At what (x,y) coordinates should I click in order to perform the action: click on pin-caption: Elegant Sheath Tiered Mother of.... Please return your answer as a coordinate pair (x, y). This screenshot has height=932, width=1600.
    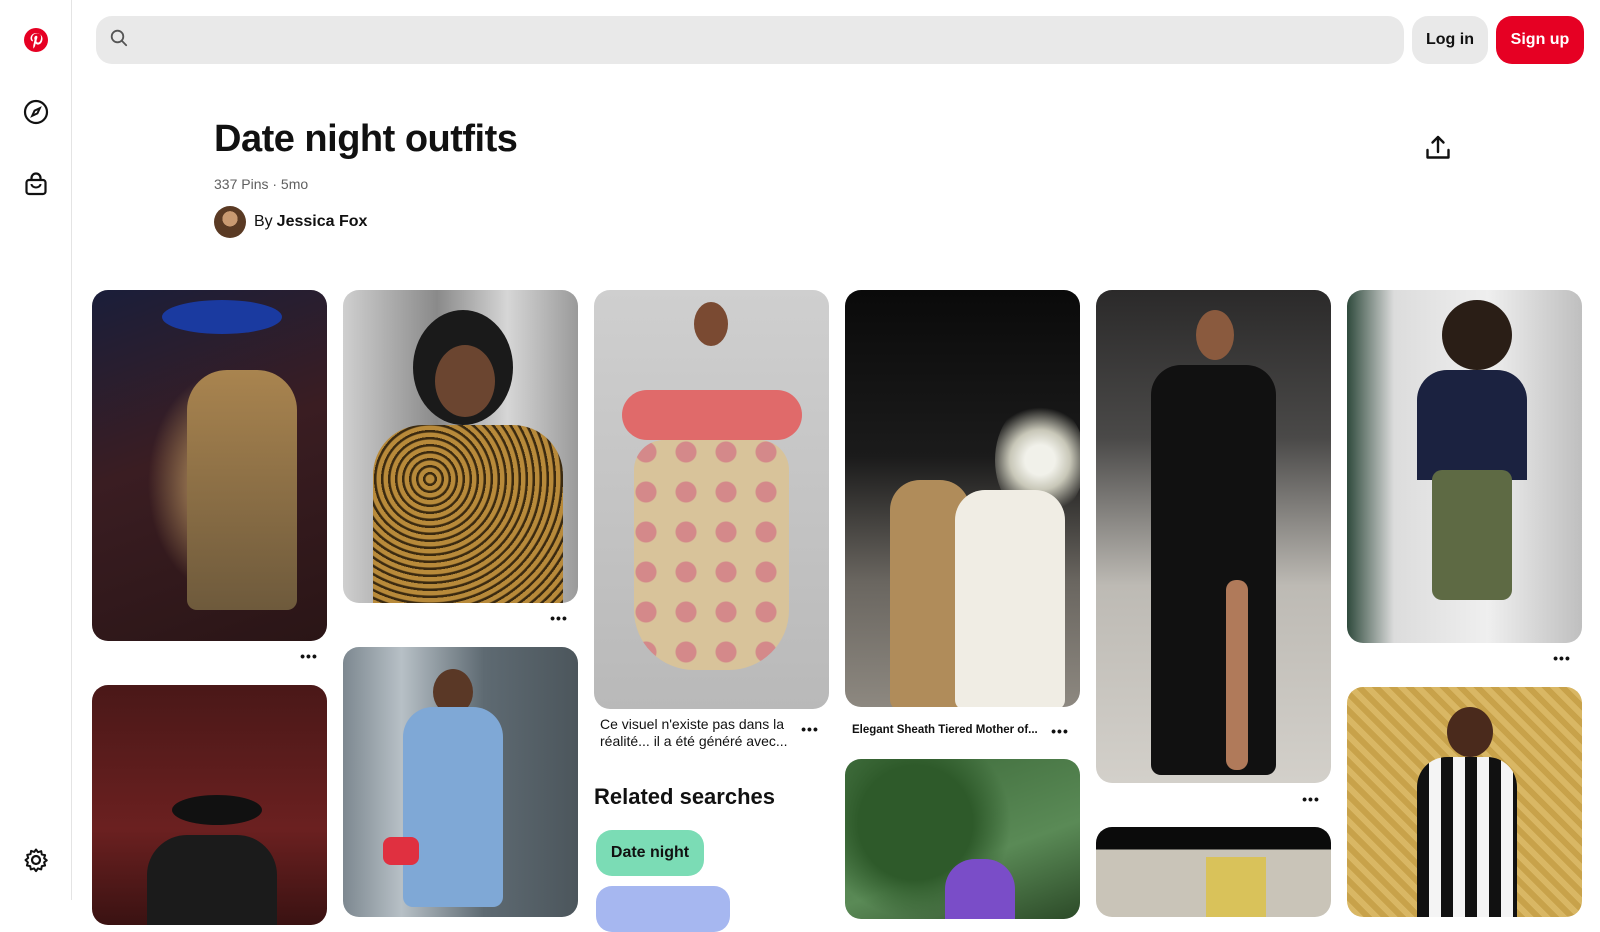
    Looking at the image, I should click on (945, 730).